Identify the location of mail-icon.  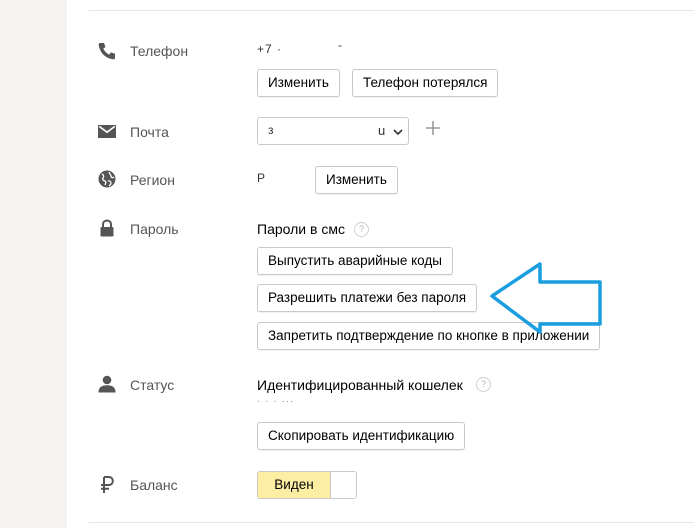
(107, 131).